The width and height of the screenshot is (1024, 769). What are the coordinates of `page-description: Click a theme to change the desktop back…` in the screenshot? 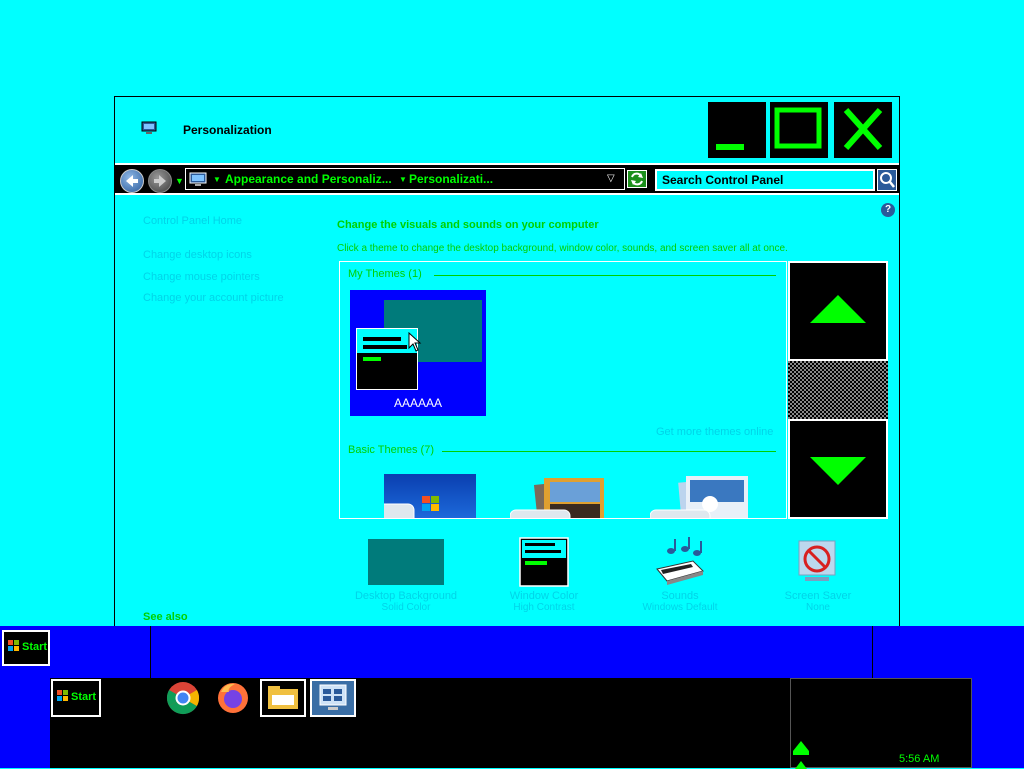 It's located at (562, 248).